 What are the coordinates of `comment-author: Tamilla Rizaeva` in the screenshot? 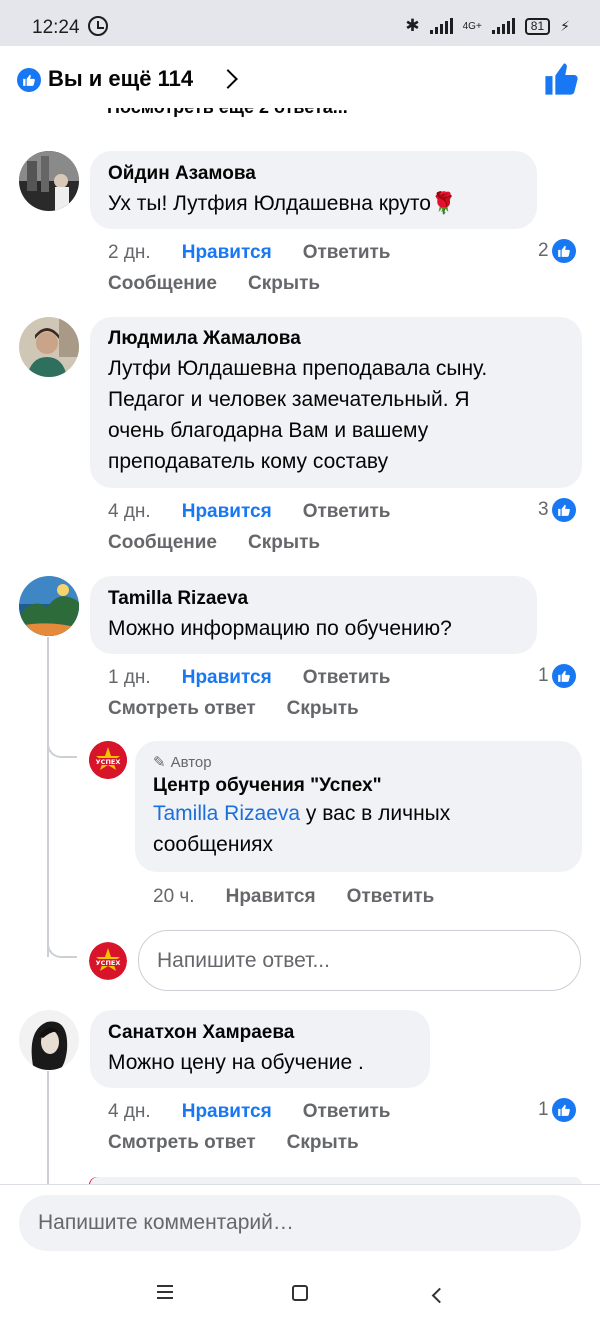 It's located at (313, 599).